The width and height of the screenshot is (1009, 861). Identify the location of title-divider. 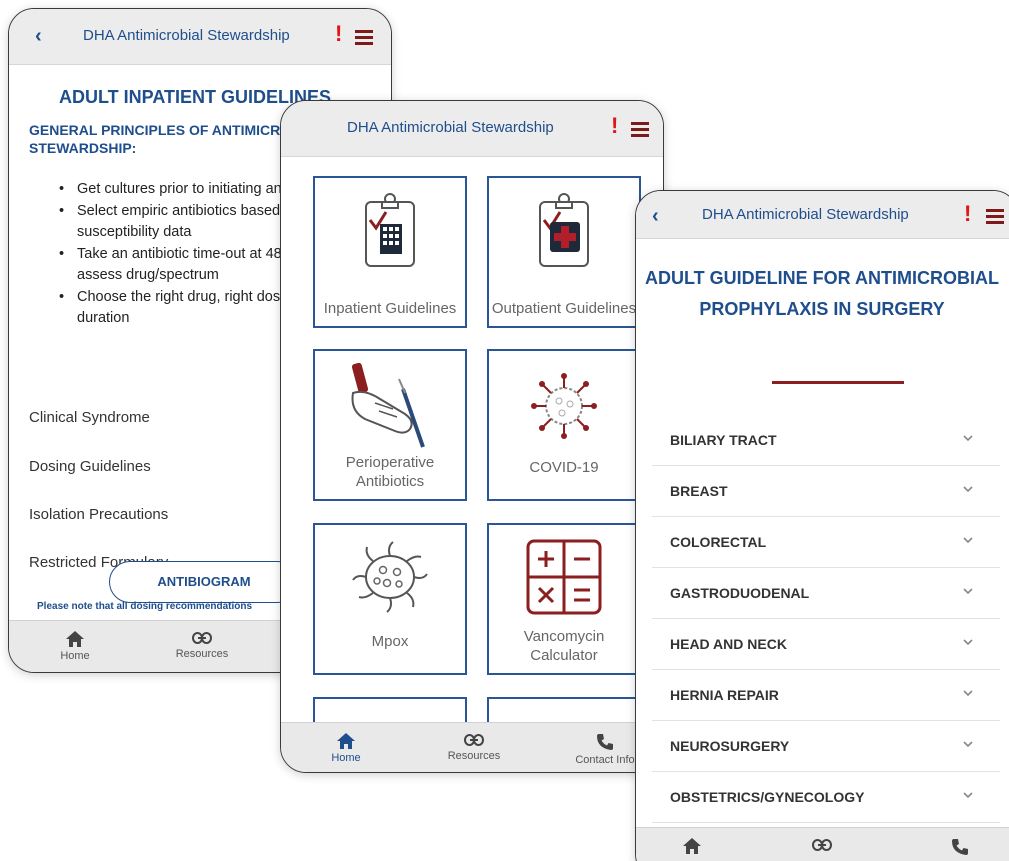
(838, 382).